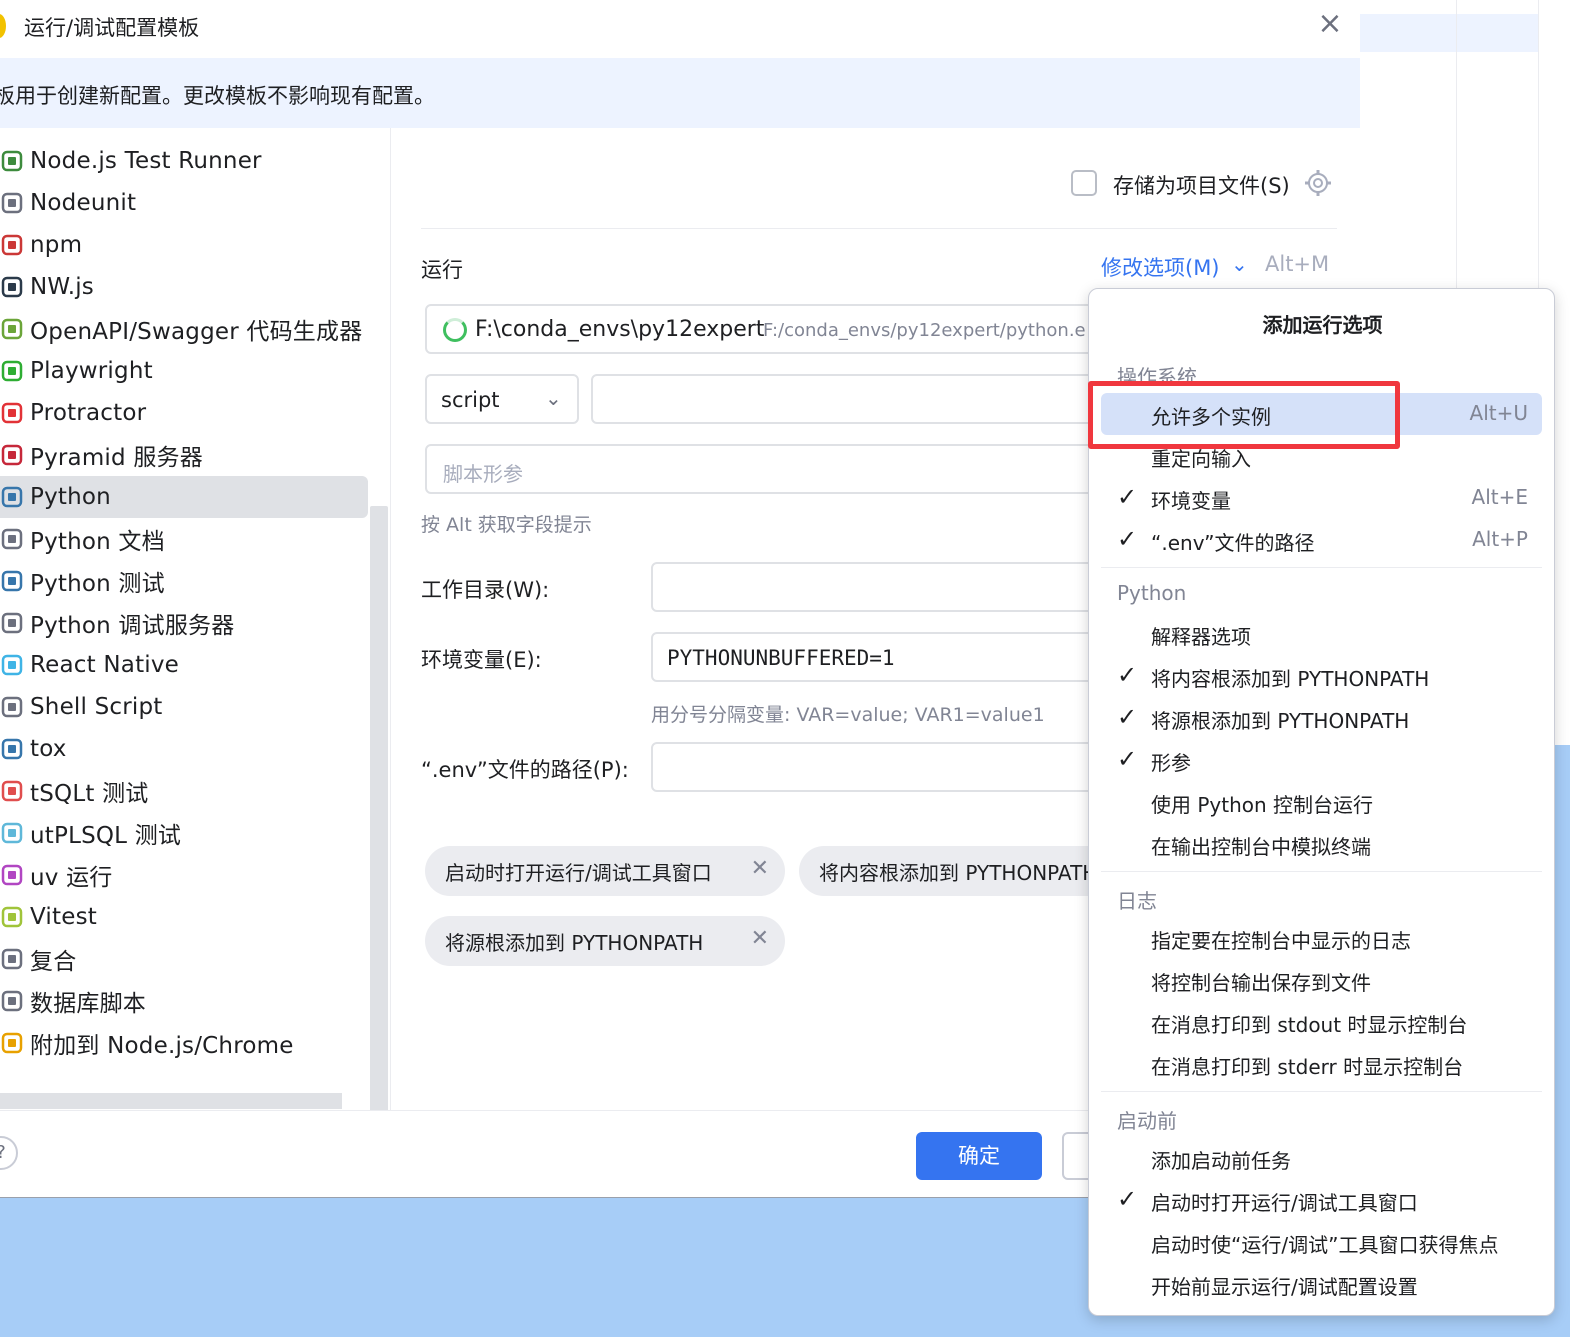 The height and width of the screenshot is (1337, 1570). What do you see at coordinates (1321, 844) in the screenshot?
I see `menu-item: 在输出控制台中模拟终端` at bounding box center [1321, 844].